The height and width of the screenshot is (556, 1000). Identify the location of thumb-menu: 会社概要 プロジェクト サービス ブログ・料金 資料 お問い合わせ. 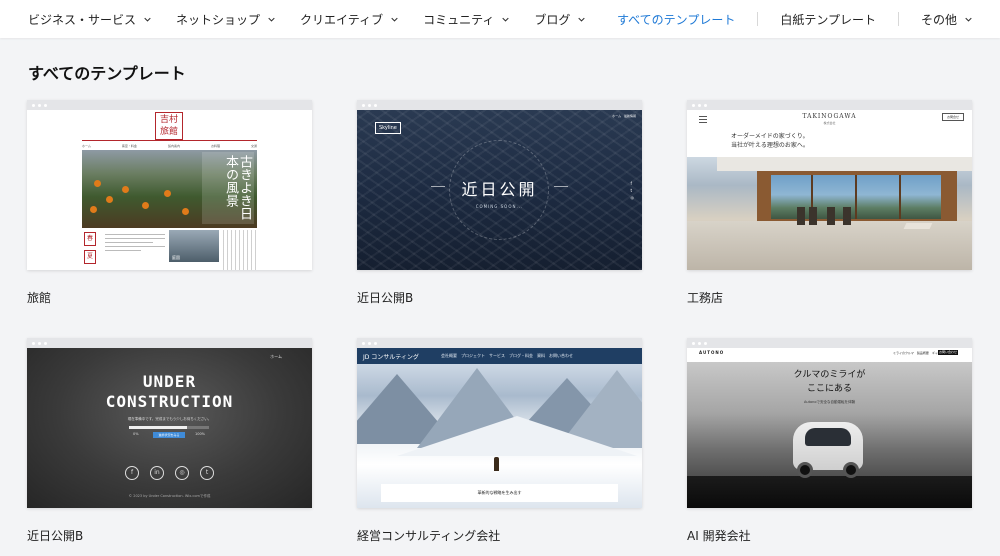
(507, 355).